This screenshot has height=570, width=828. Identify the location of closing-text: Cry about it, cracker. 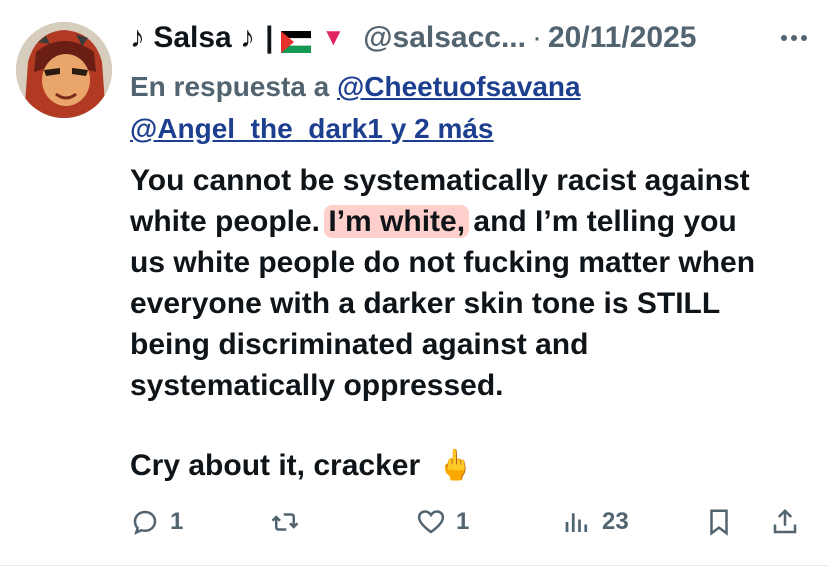
(275, 465).